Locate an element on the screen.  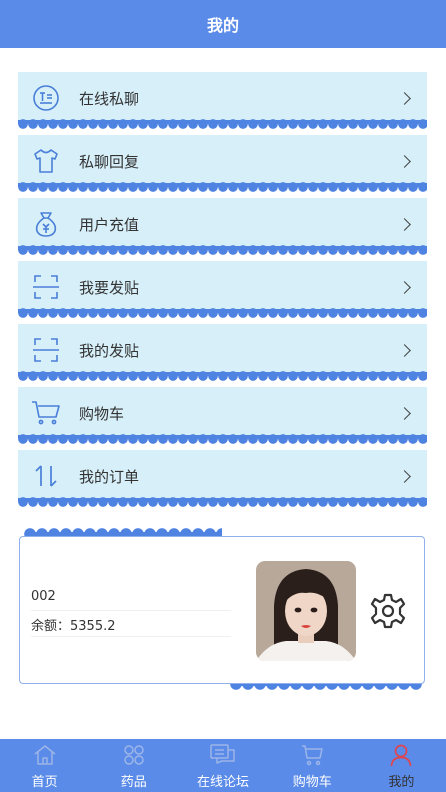
menu-label: 我的订单 is located at coordinates (109, 476).